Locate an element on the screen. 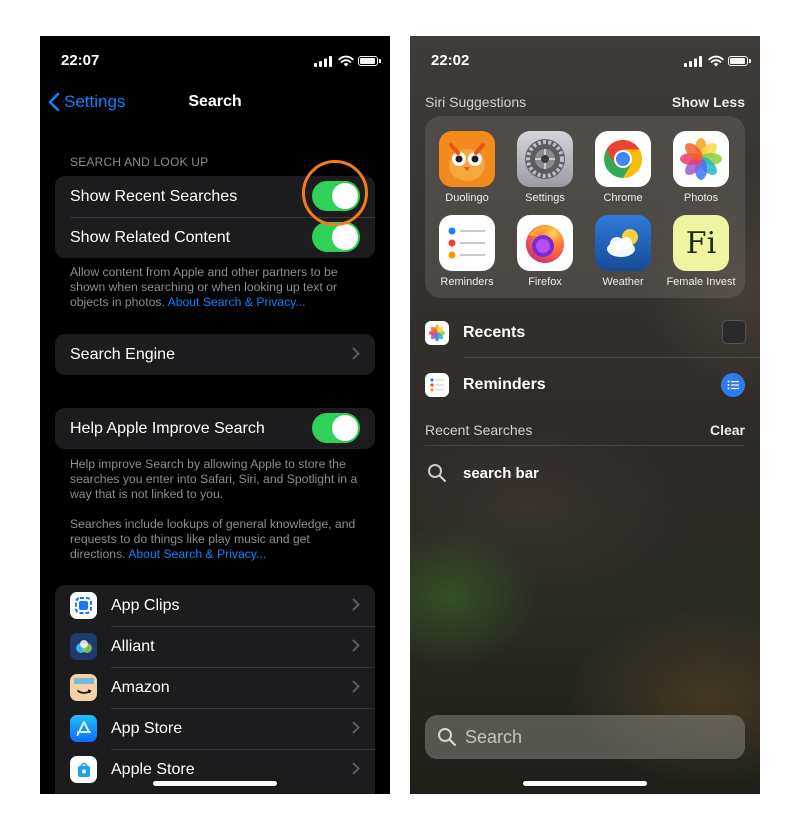 This screenshot has width=800, height=830. help-improve-label: Help Apple Improve Search is located at coordinates (167, 428).